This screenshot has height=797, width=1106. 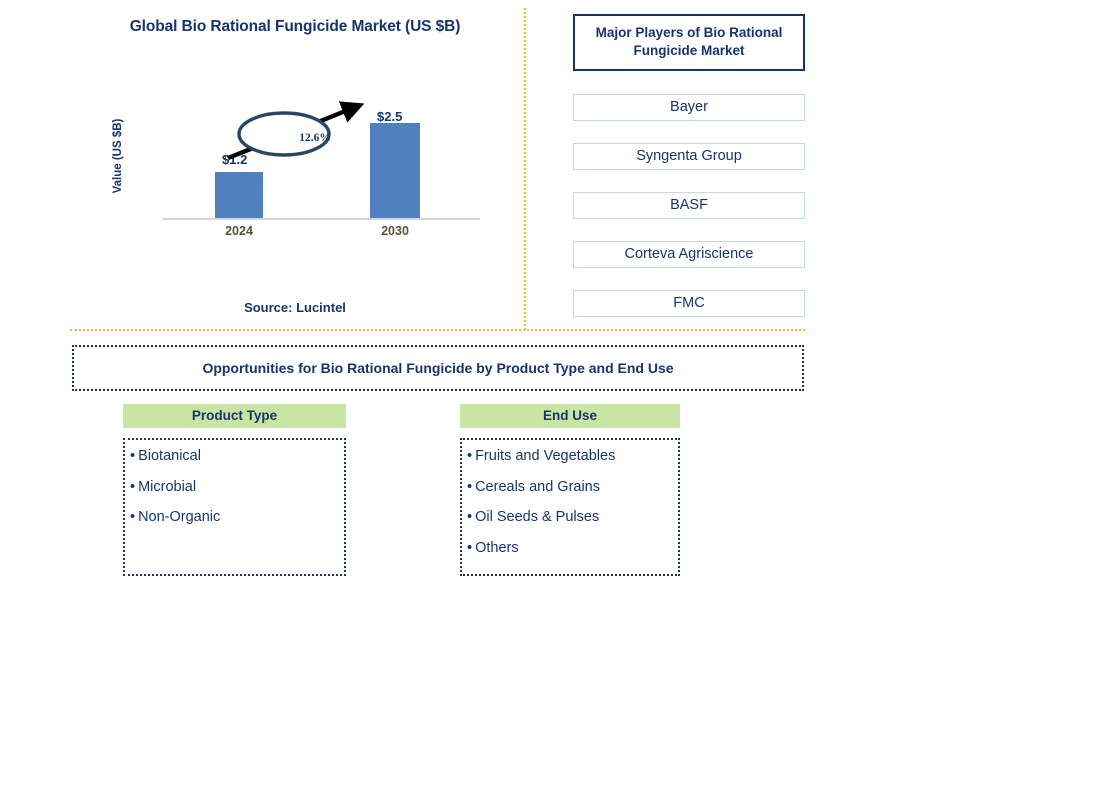 What do you see at coordinates (239, 231) in the screenshot?
I see `category-label-2024: 2024` at bounding box center [239, 231].